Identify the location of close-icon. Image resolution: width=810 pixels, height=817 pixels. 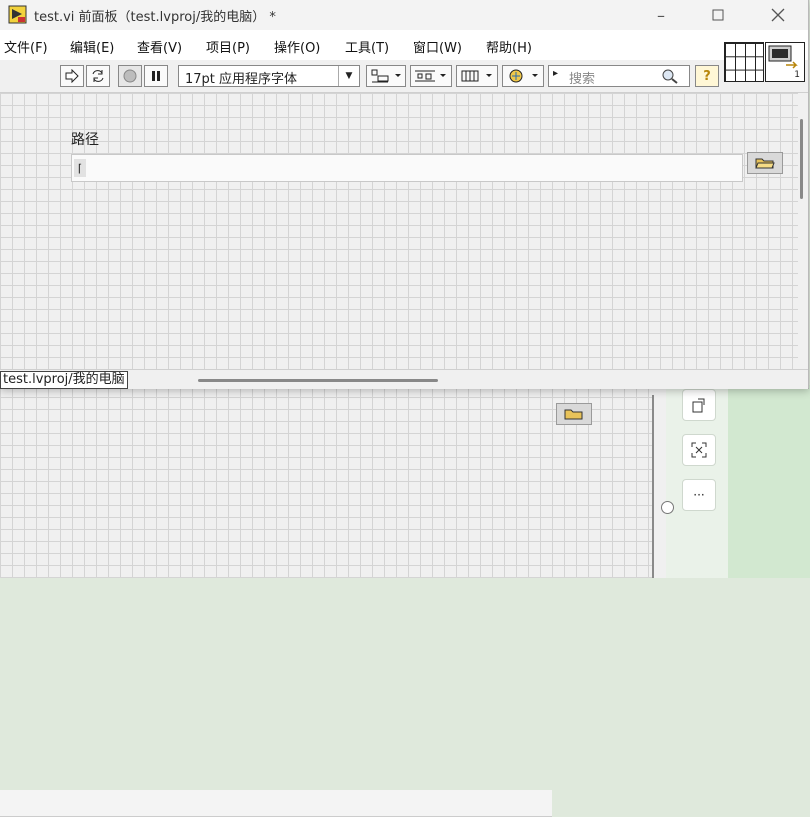
(778, 15).